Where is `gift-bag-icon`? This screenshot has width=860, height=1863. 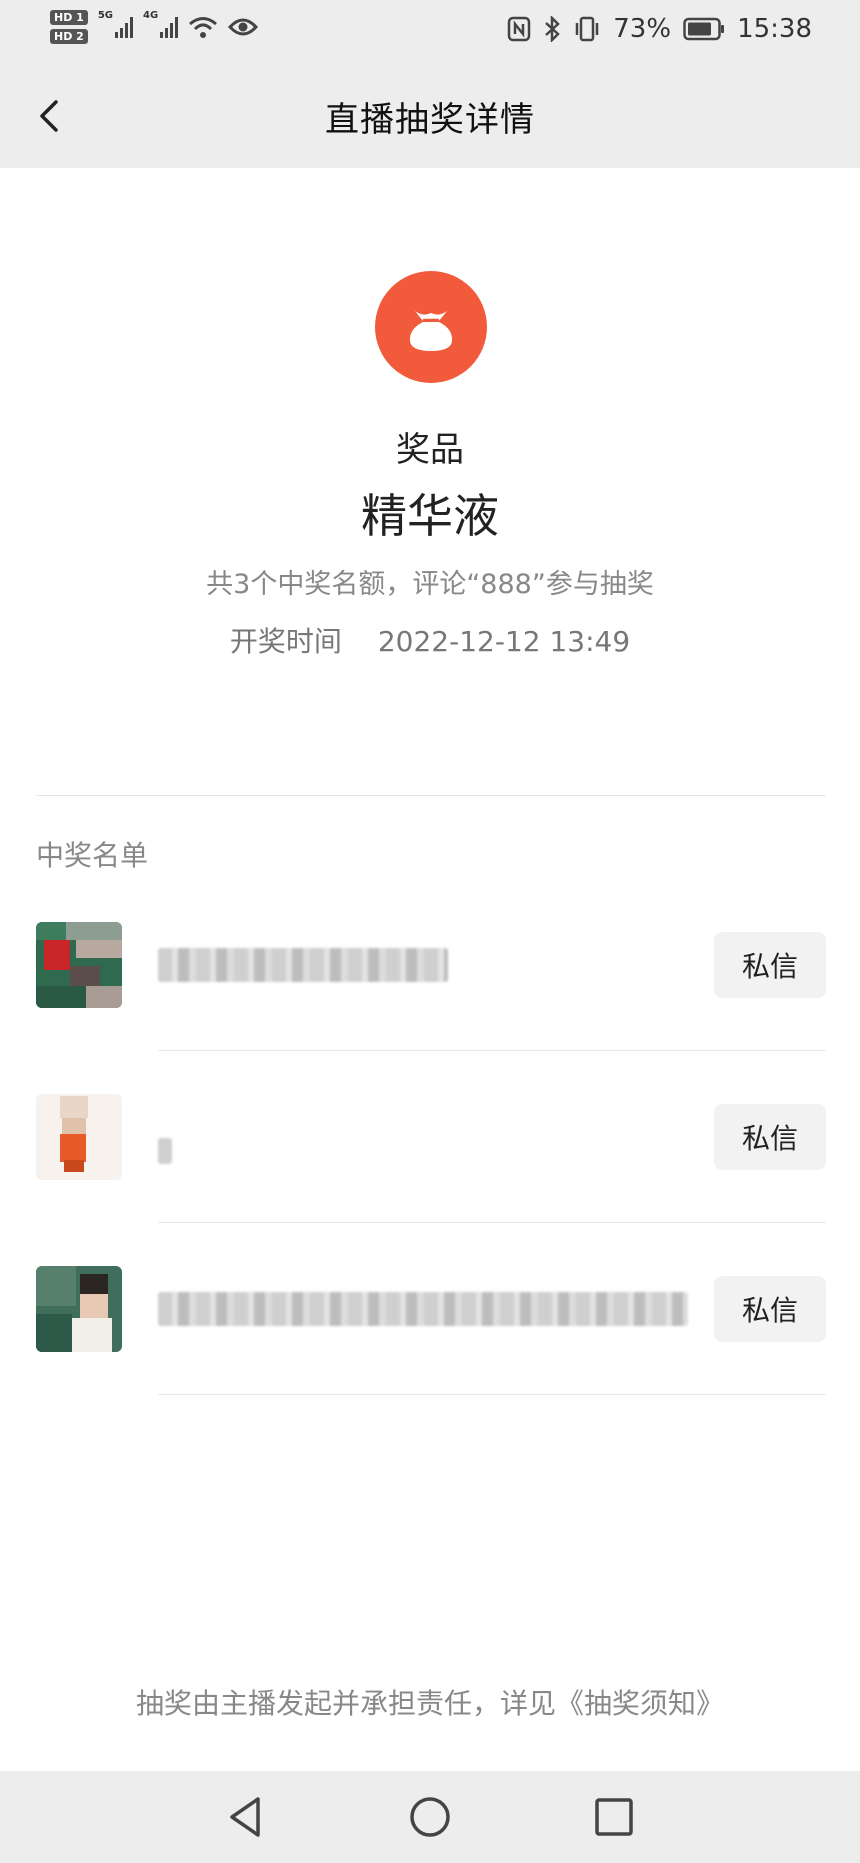 gift-bag-icon is located at coordinates (431, 327).